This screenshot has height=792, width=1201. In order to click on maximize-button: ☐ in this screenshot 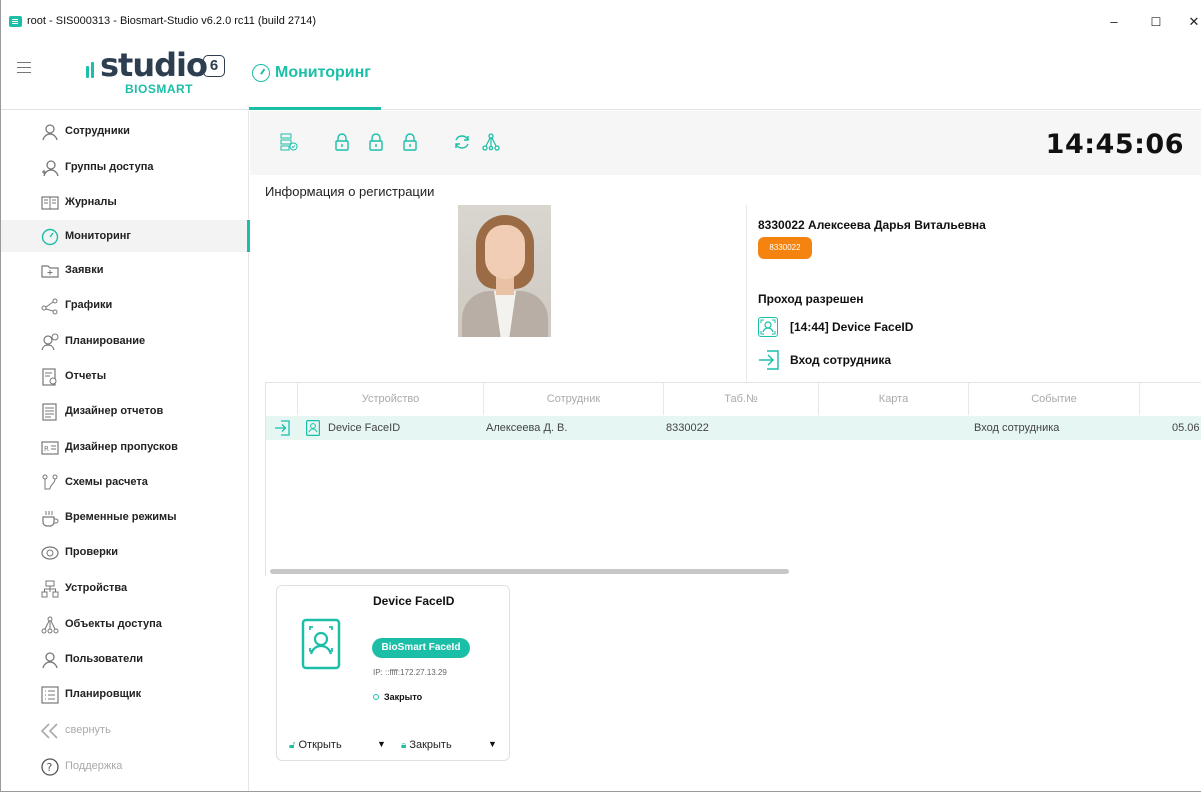, I will do `click(1156, 22)`.